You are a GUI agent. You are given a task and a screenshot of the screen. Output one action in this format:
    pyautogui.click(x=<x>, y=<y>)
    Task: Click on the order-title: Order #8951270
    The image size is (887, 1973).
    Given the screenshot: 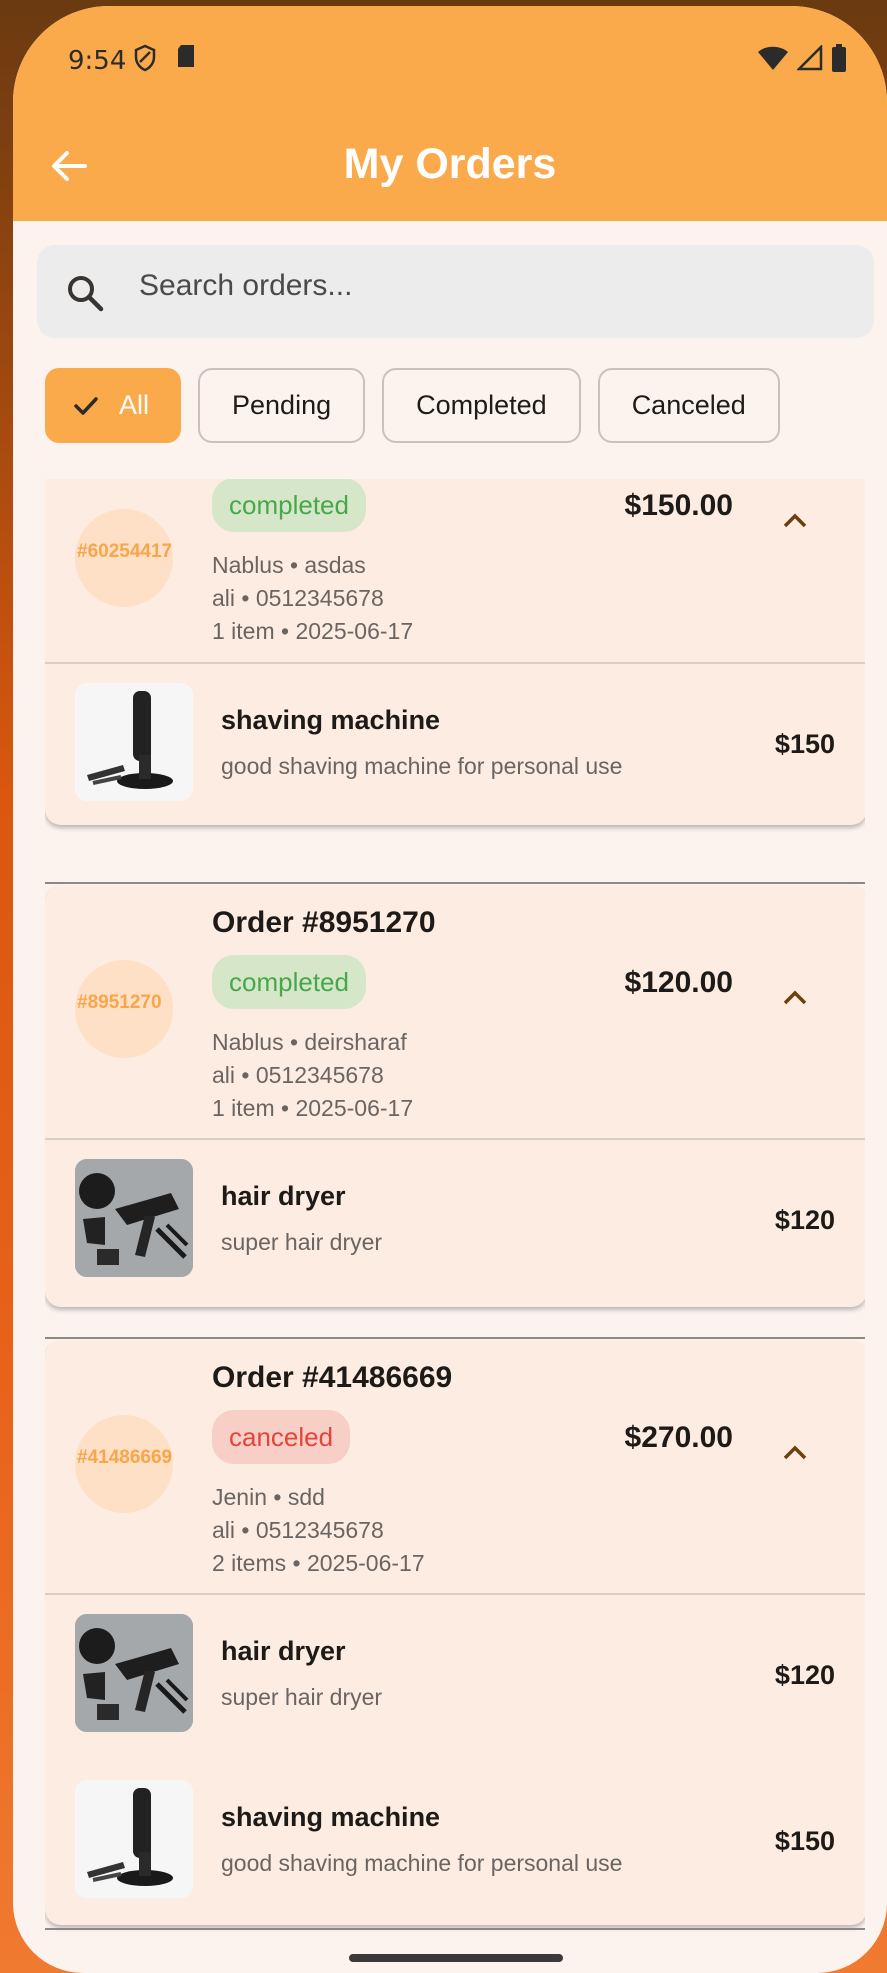 What is the action you would take?
    pyautogui.click(x=324, y=922)
    